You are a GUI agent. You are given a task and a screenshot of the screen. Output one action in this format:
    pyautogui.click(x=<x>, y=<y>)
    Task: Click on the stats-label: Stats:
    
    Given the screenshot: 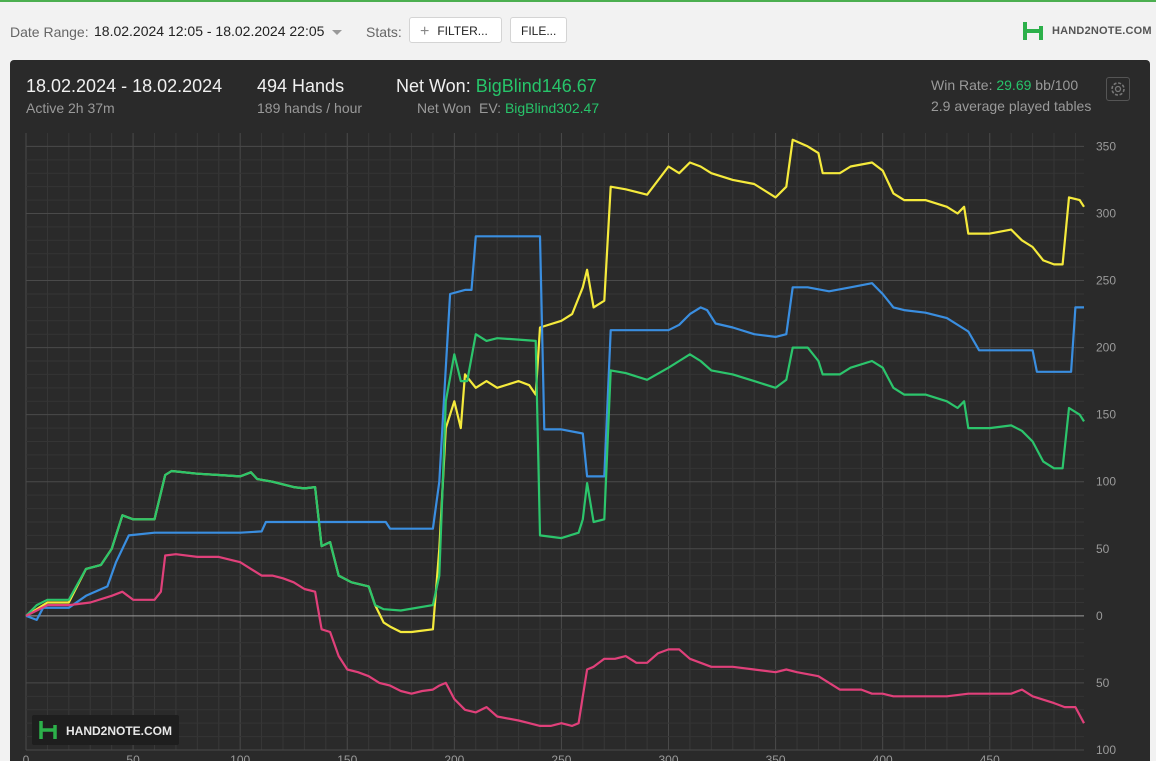 What is the action you would take?
    pyautogui.click(x=384, y=32)
    